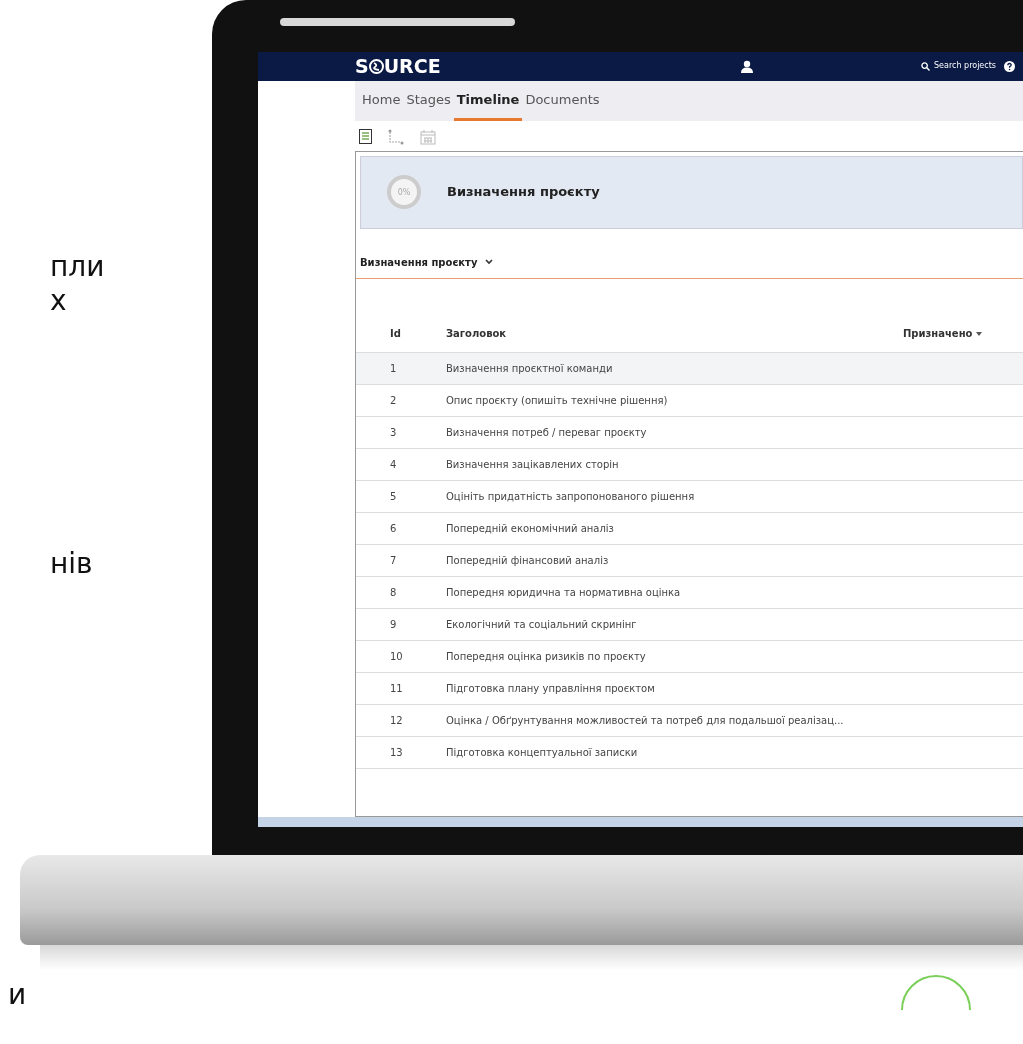  What do you see at coordinates (938, 333) in the screenshot?
I see `column-header: Призначено` at bounding box center [938, 333].